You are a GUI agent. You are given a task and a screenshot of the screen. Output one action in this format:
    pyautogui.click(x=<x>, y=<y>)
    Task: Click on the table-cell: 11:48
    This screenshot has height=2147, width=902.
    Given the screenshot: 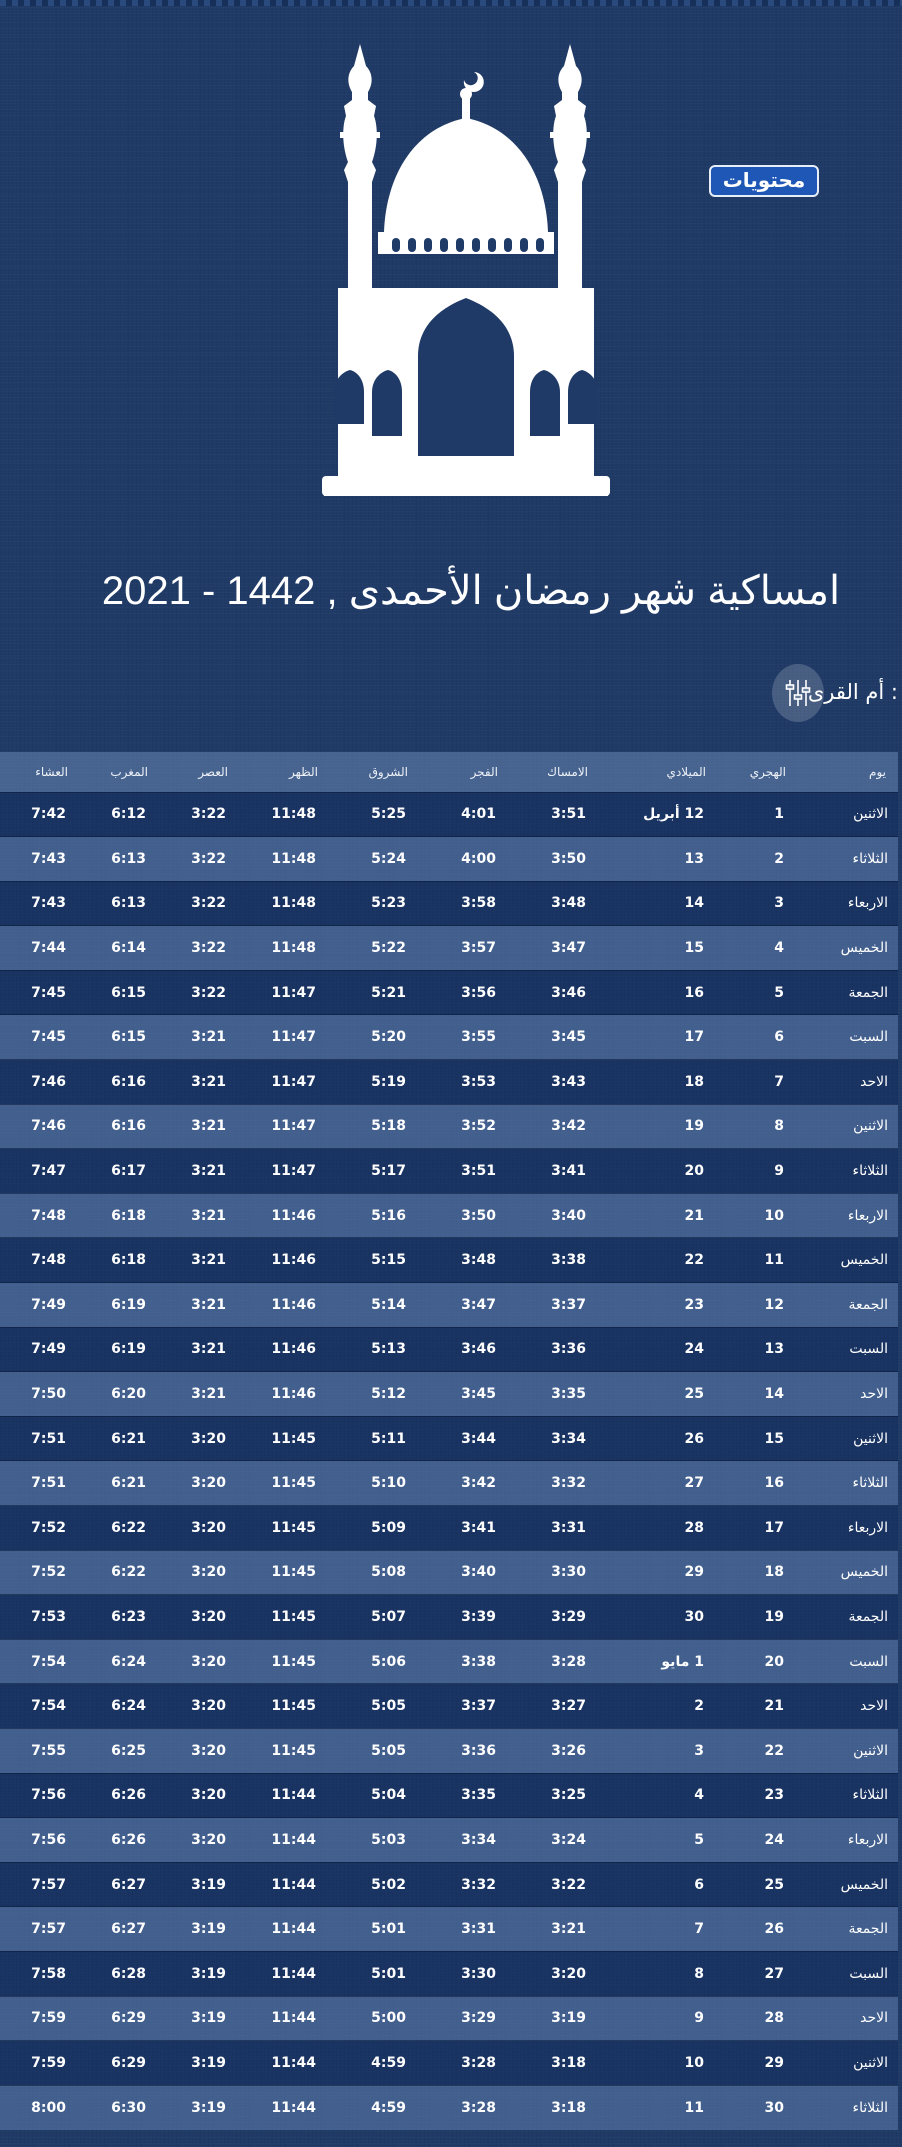 What is the action you would take?
    pyautogui.click(x=293, y=814)
    